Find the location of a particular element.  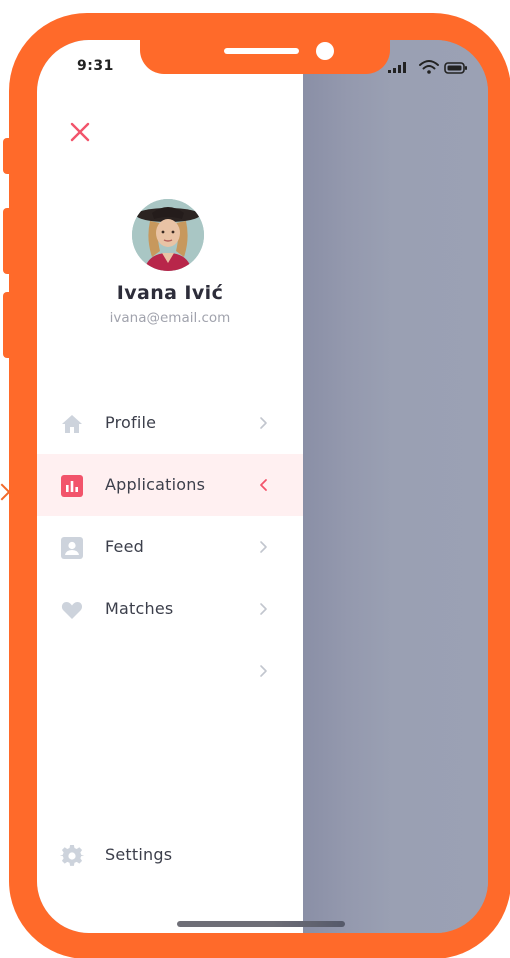

avatar is located at coordinates (168, 235).